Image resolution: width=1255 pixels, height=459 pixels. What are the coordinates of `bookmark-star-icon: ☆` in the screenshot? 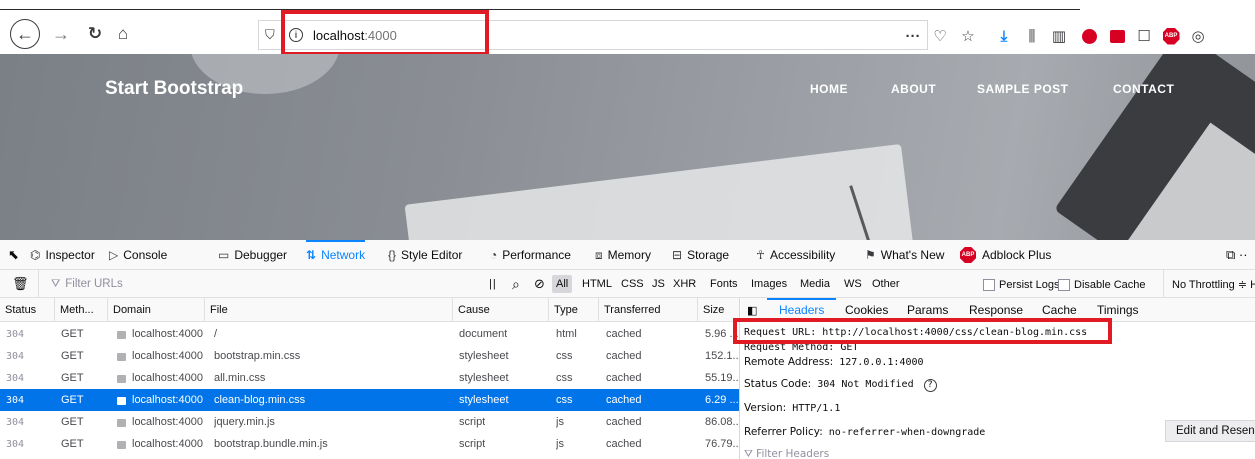 It's located at (968, 36).